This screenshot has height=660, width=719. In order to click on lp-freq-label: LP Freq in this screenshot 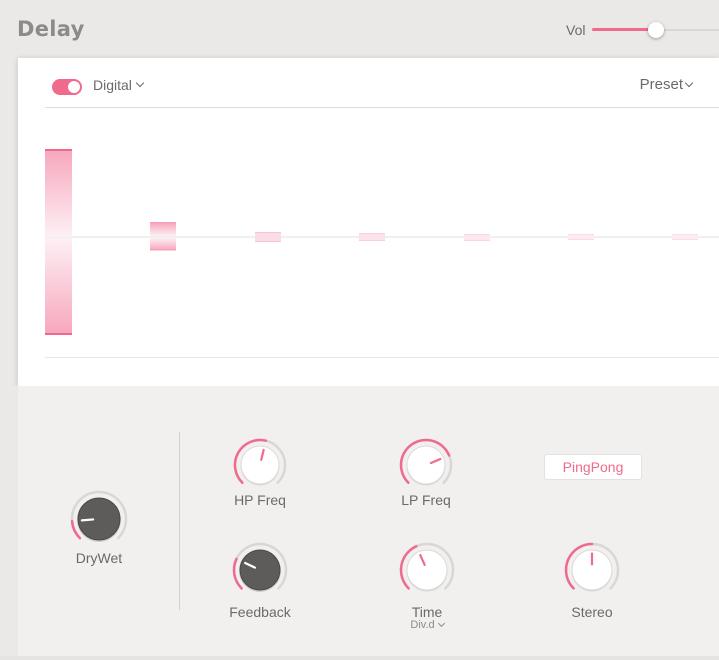, I will do `click(426, 500)`.